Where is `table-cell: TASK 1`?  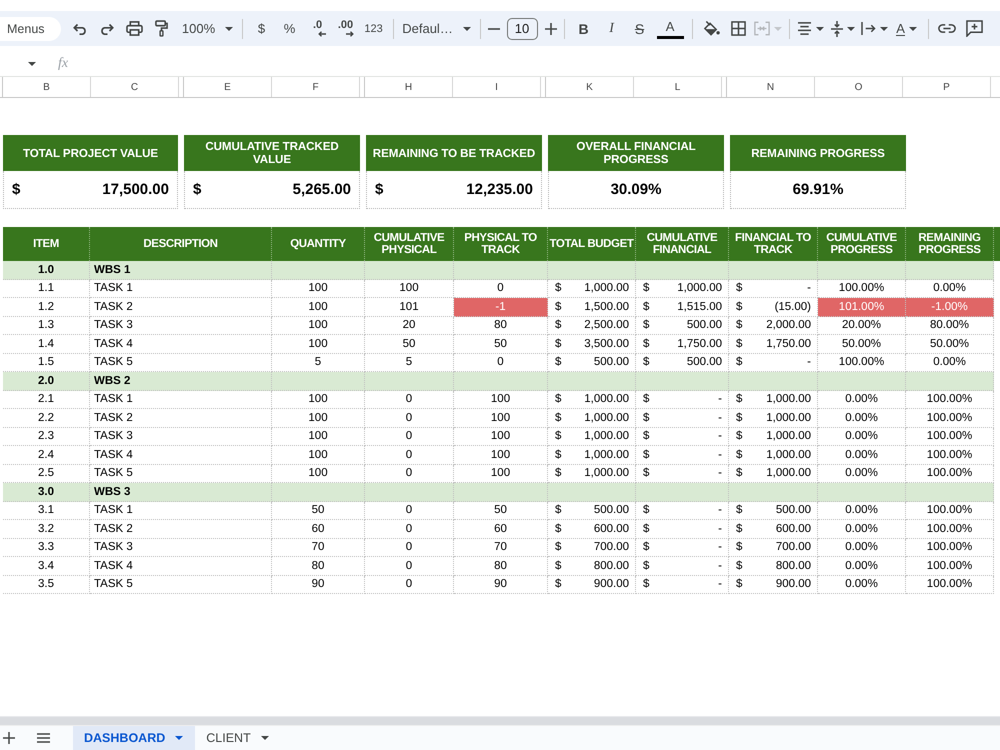 table-cell: TASK 1 is located at coordinates (181, 289).